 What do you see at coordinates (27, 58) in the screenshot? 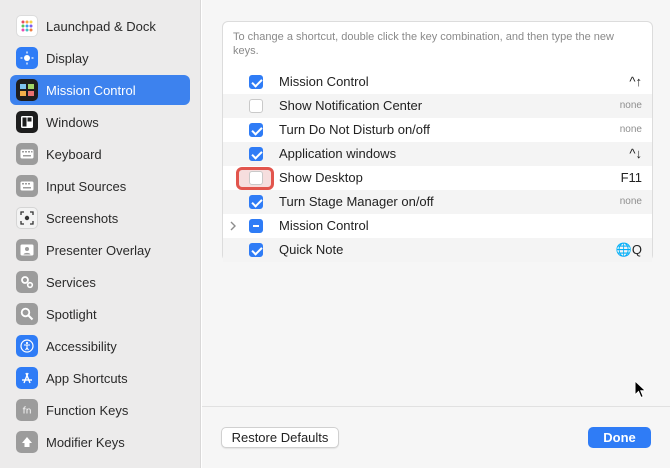
I see `display-icon` at bounding box center [27, 58].